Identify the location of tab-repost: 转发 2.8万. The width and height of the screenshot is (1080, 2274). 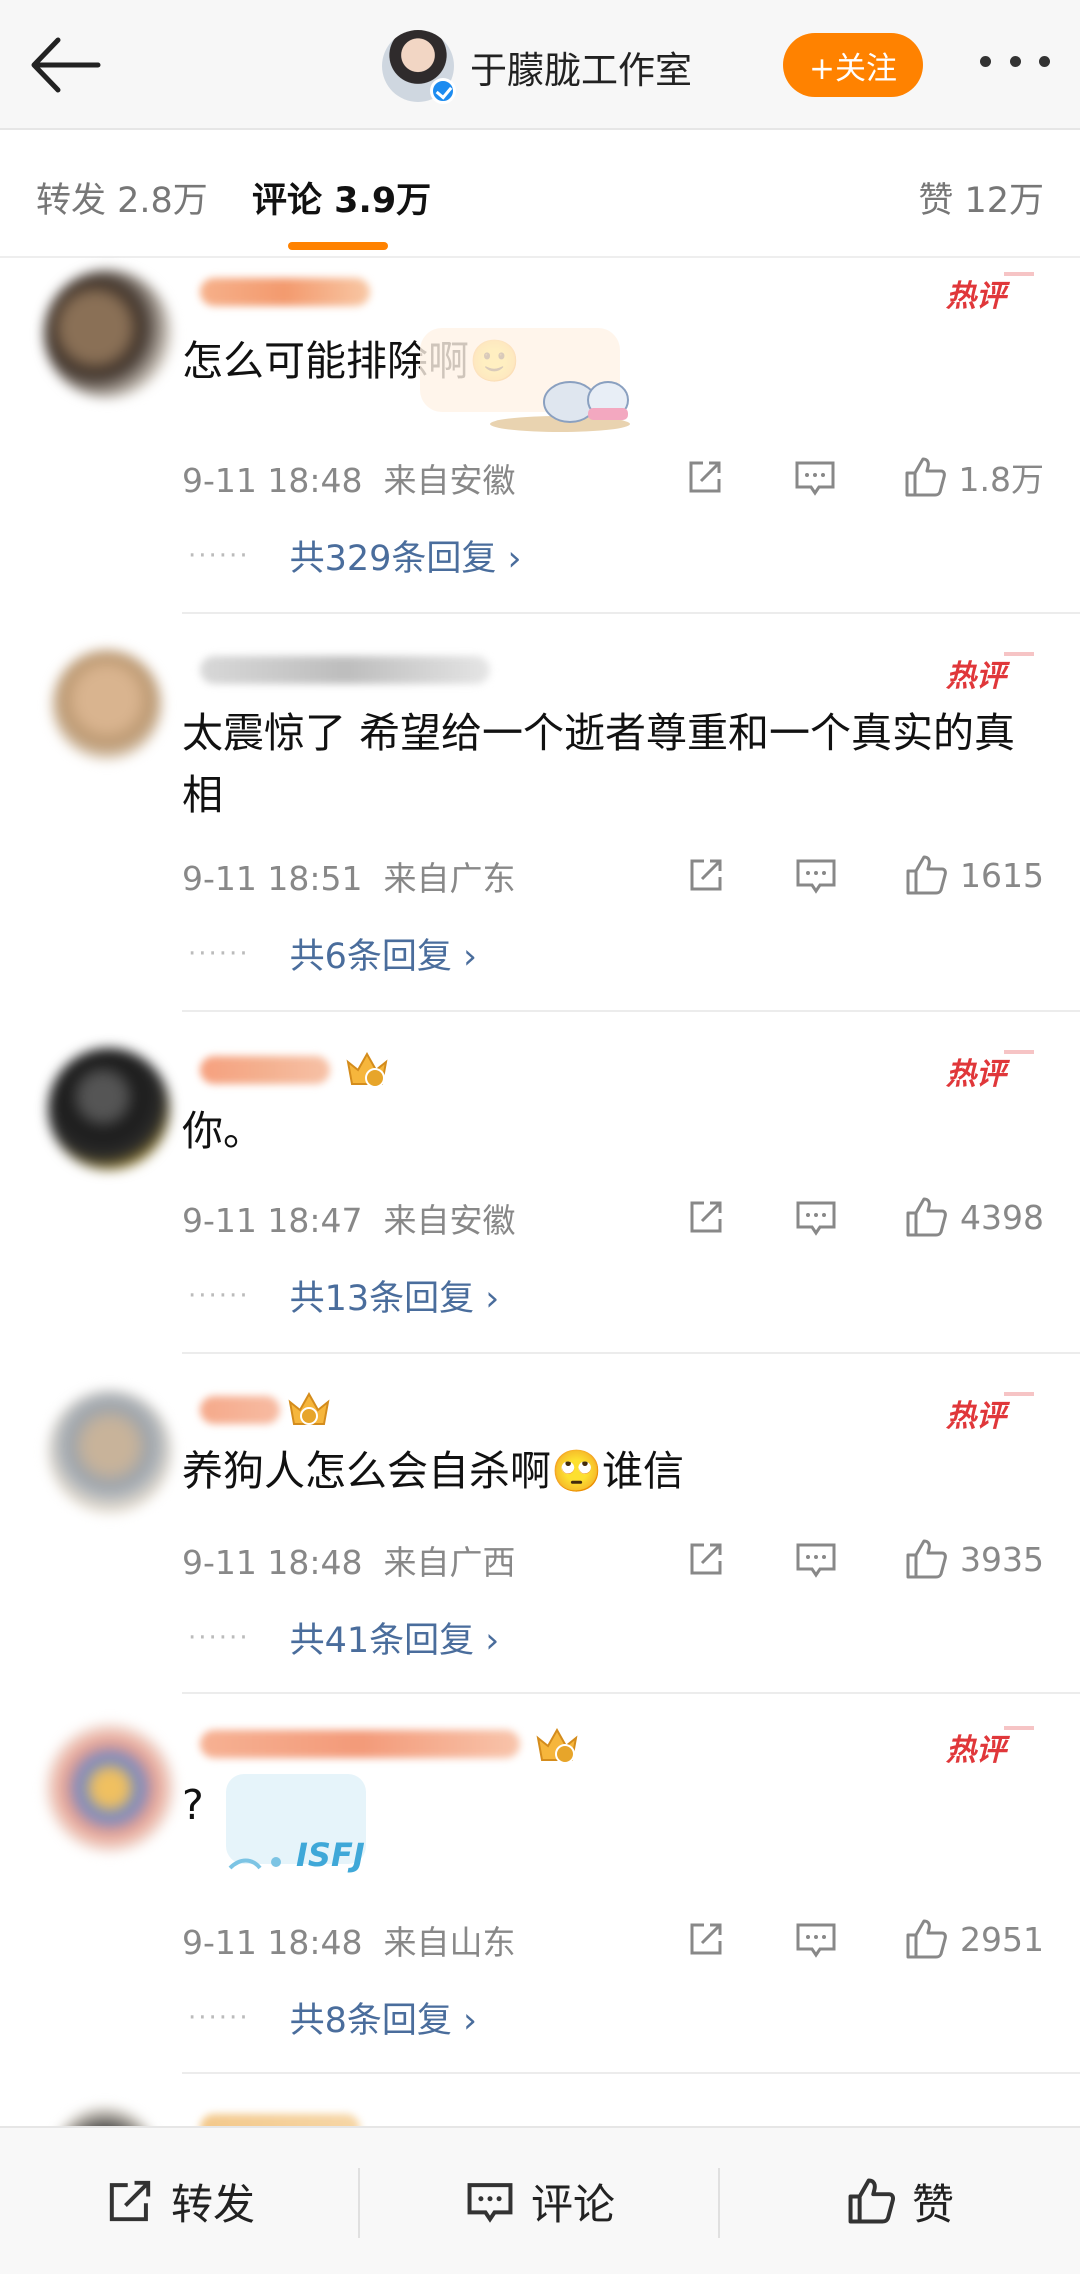
(122, 197).